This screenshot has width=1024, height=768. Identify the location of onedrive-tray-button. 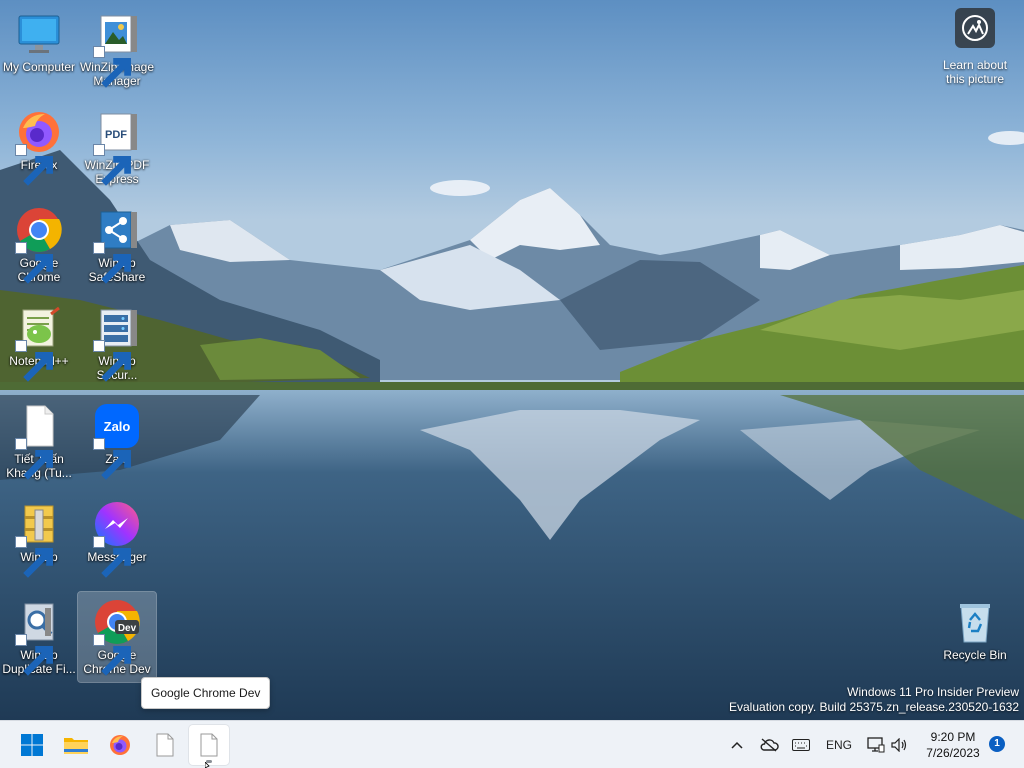
(769, 745).